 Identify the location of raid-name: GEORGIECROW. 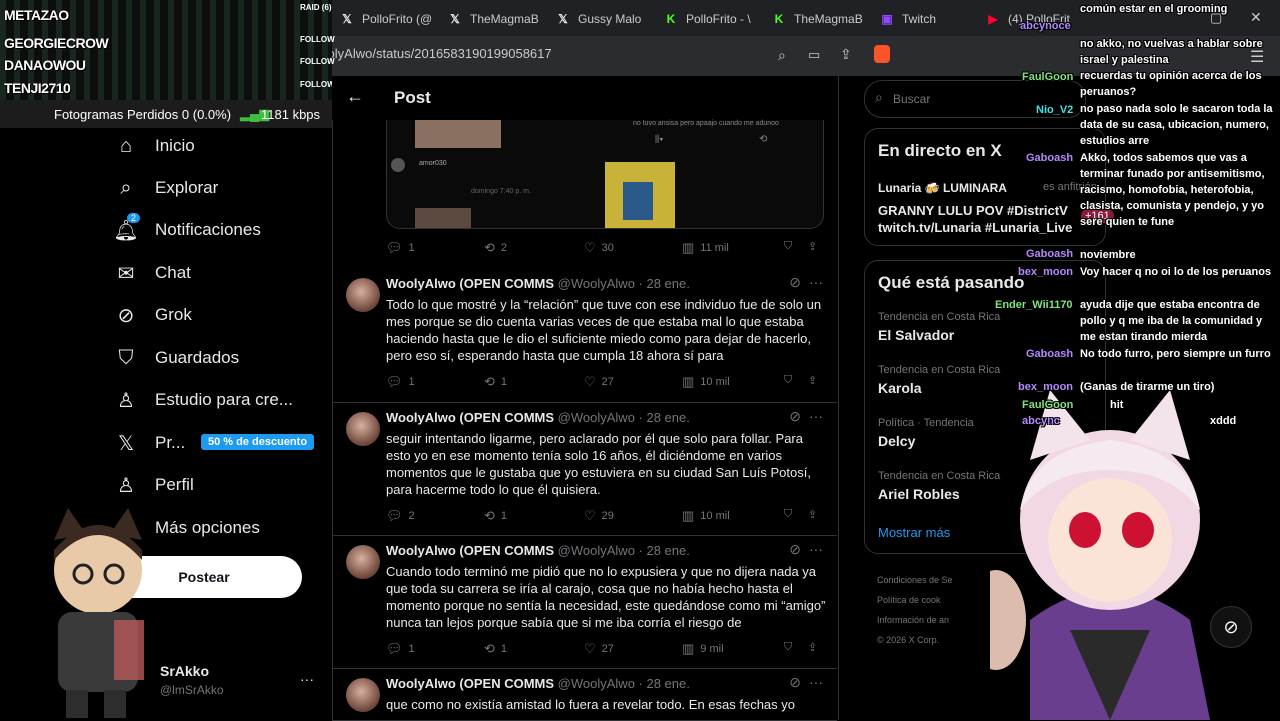
(56, 43).